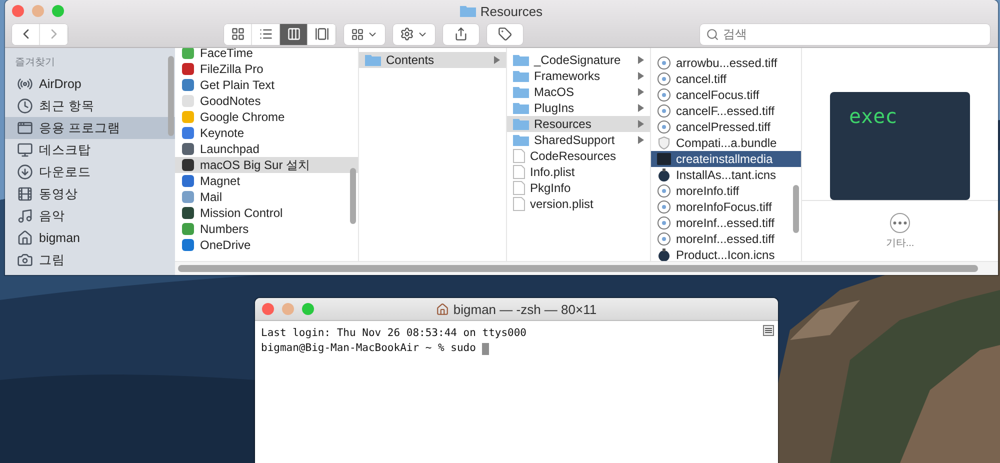  I want to click on file-row: moreInfo.tiff, so click(726, 191).